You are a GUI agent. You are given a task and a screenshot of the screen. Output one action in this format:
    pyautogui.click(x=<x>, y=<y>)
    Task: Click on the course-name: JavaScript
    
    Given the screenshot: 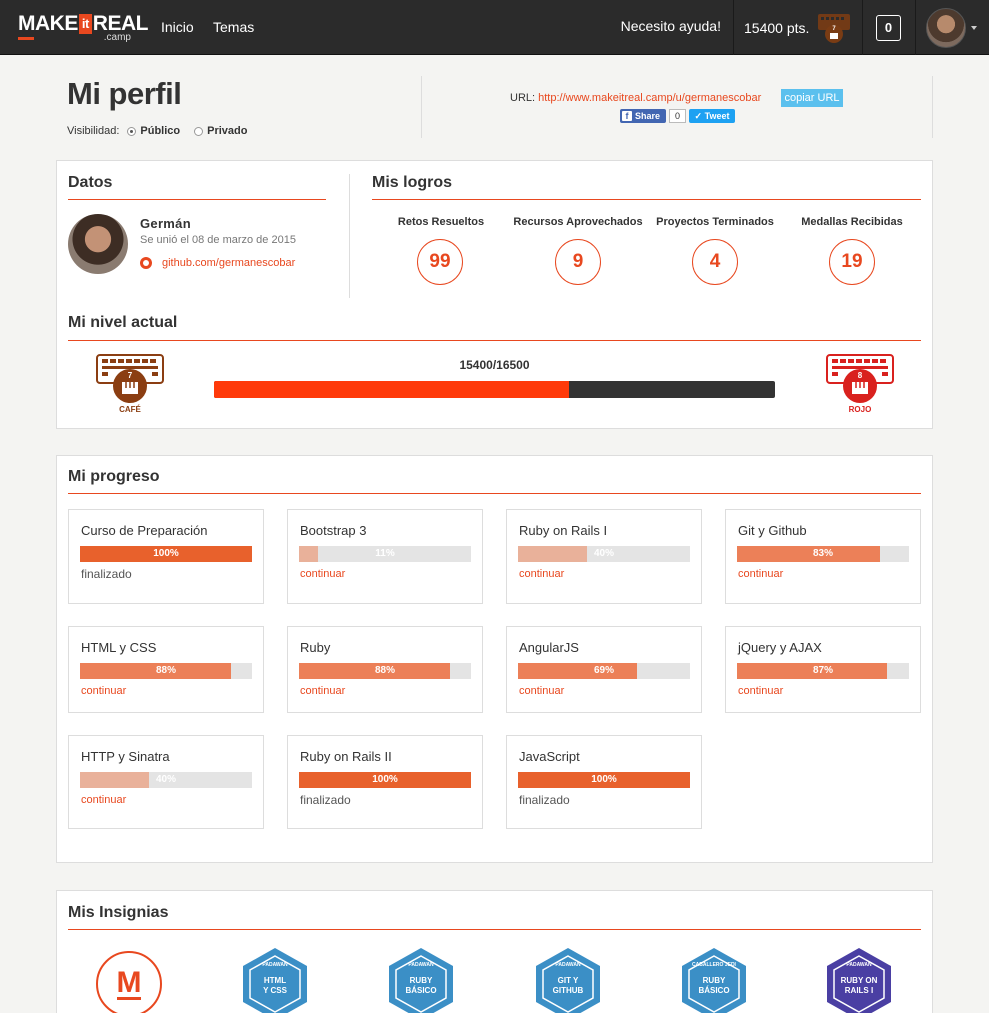 What is the action you would take?
    pyautogui.click(x=549, y=756)
    